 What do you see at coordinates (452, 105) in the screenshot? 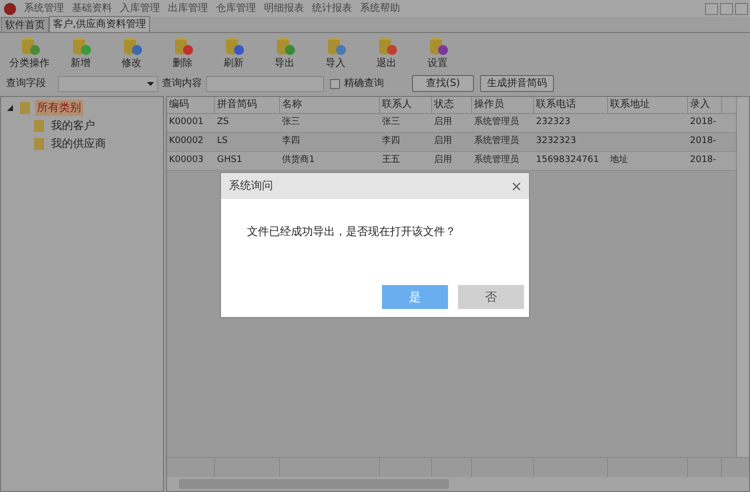
I see `column-header: 状态` at bounding box center [452, 105].